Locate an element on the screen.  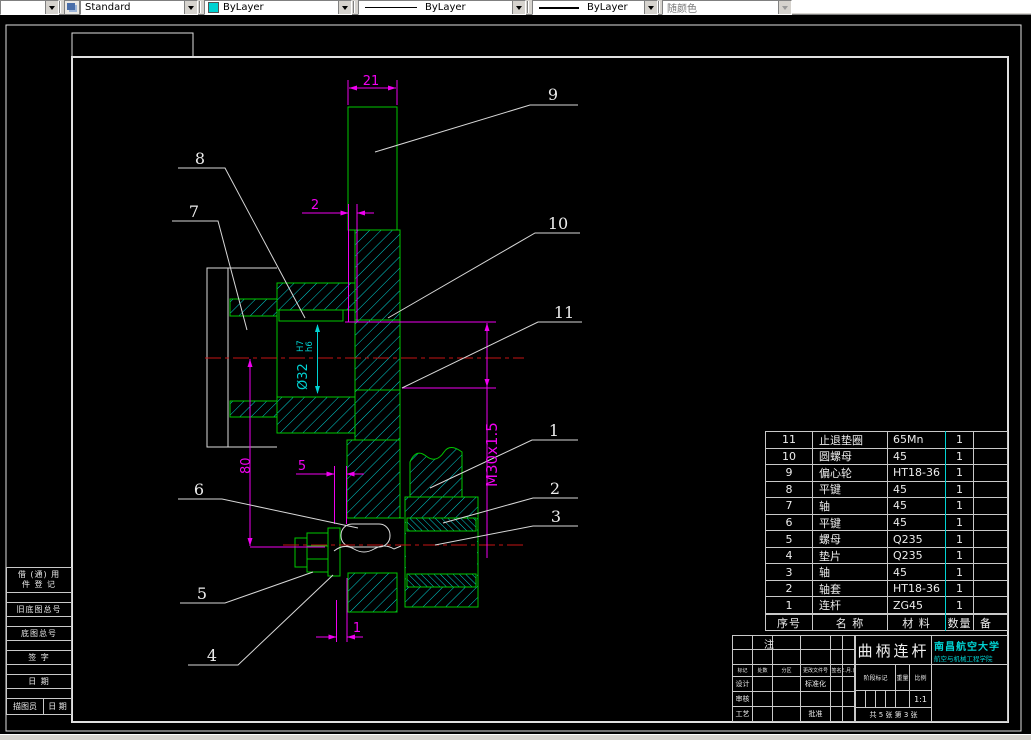
approve-label: 批准 is located at coordinates (815, 714).